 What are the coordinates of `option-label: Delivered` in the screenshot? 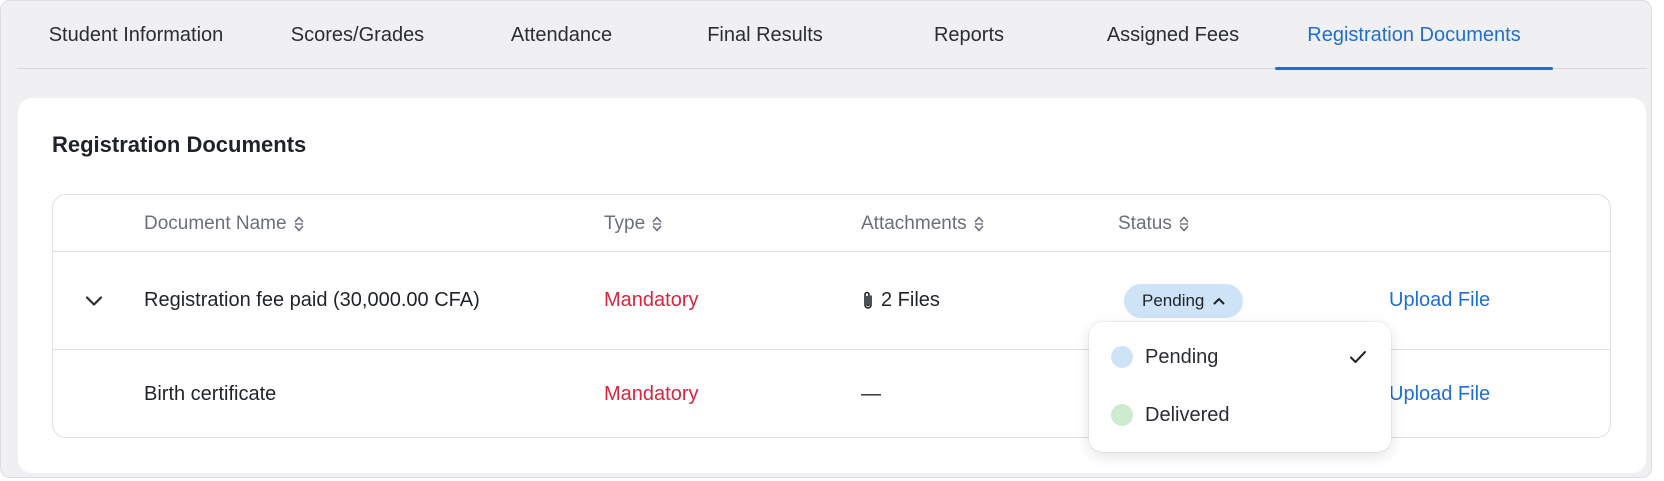 It's located at (1187, 414).